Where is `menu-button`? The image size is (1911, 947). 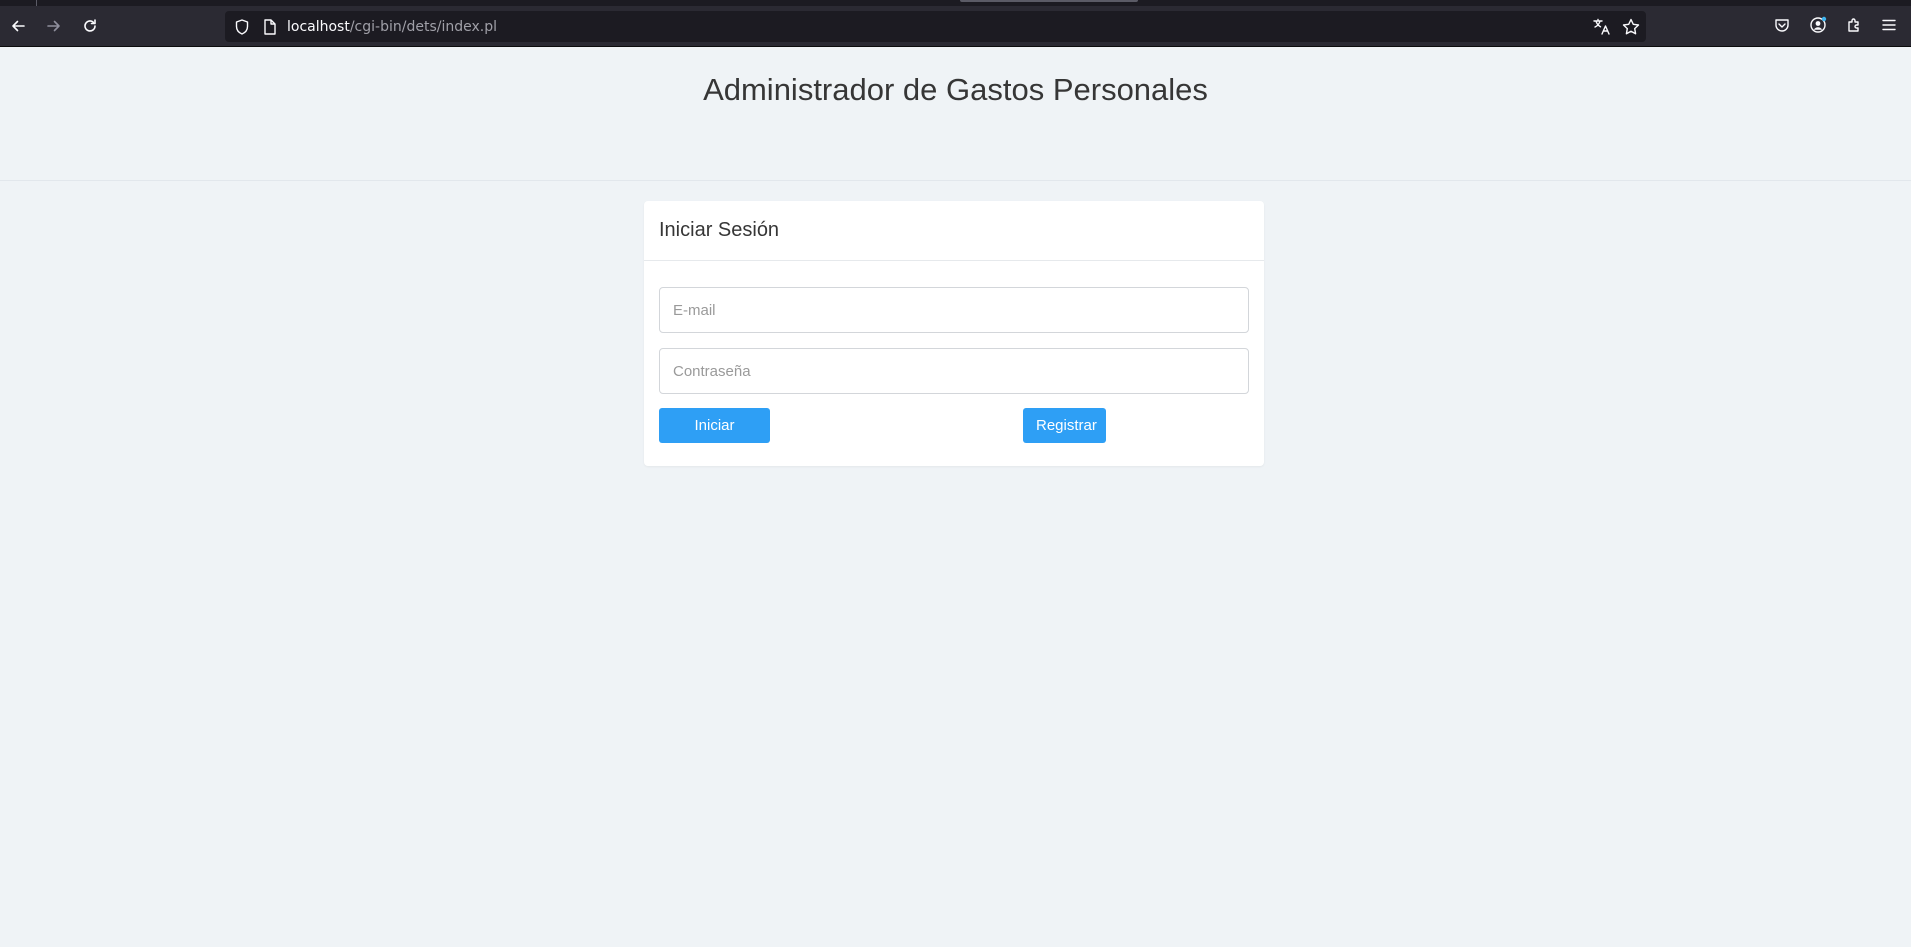 menu-button is located at coordinates (1889, 25).